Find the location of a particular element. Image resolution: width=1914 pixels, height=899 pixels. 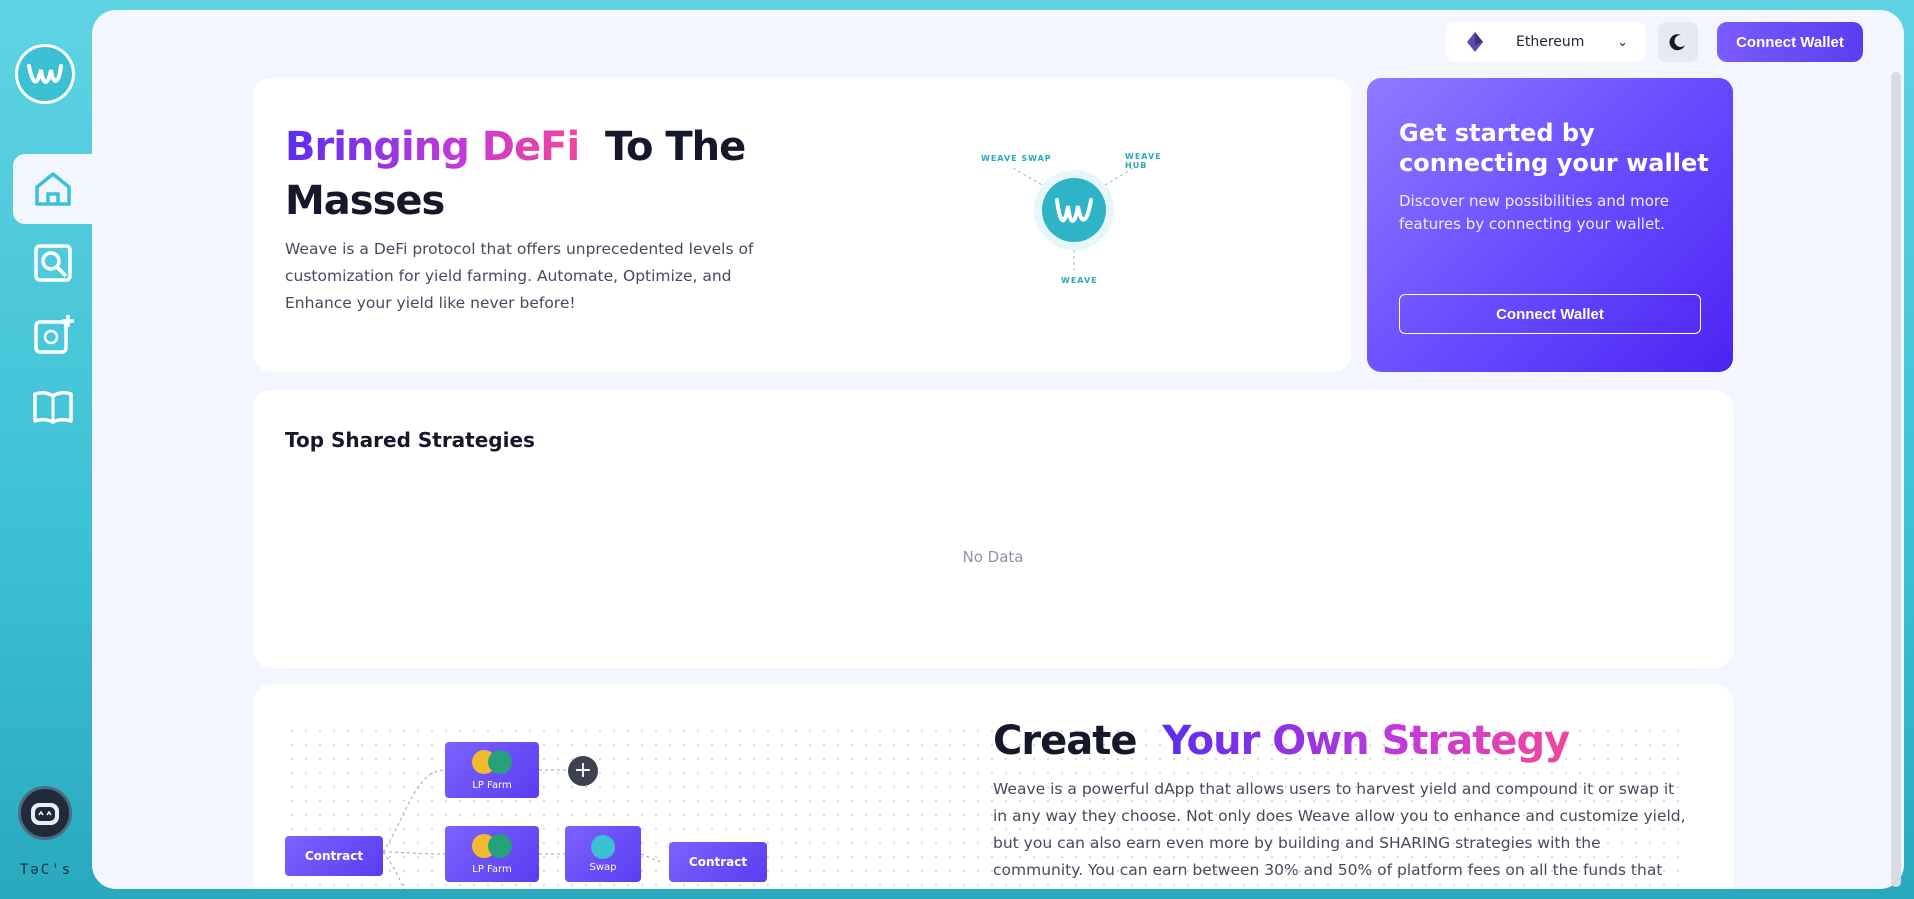

end-contract-node: Contract is located at coordinates (718, 862).